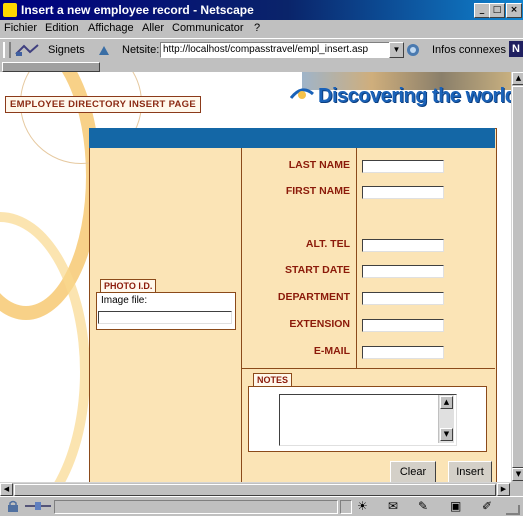  What do you see at coordinates (393, 506) in the screenshot?
I see `component-bar-mail-icon: ✉` at bounding box center [393, 506].